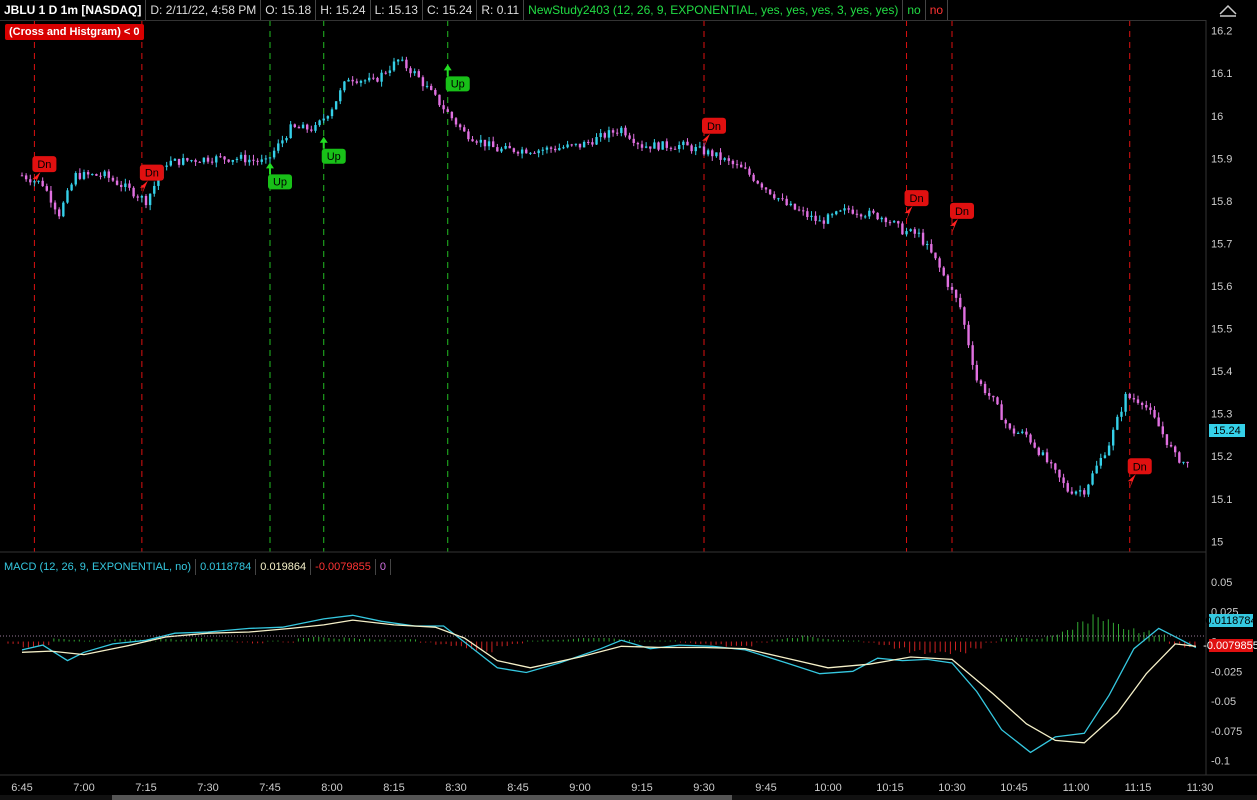  I want to click on time-tick-label: 9:15, so click(641, 788).